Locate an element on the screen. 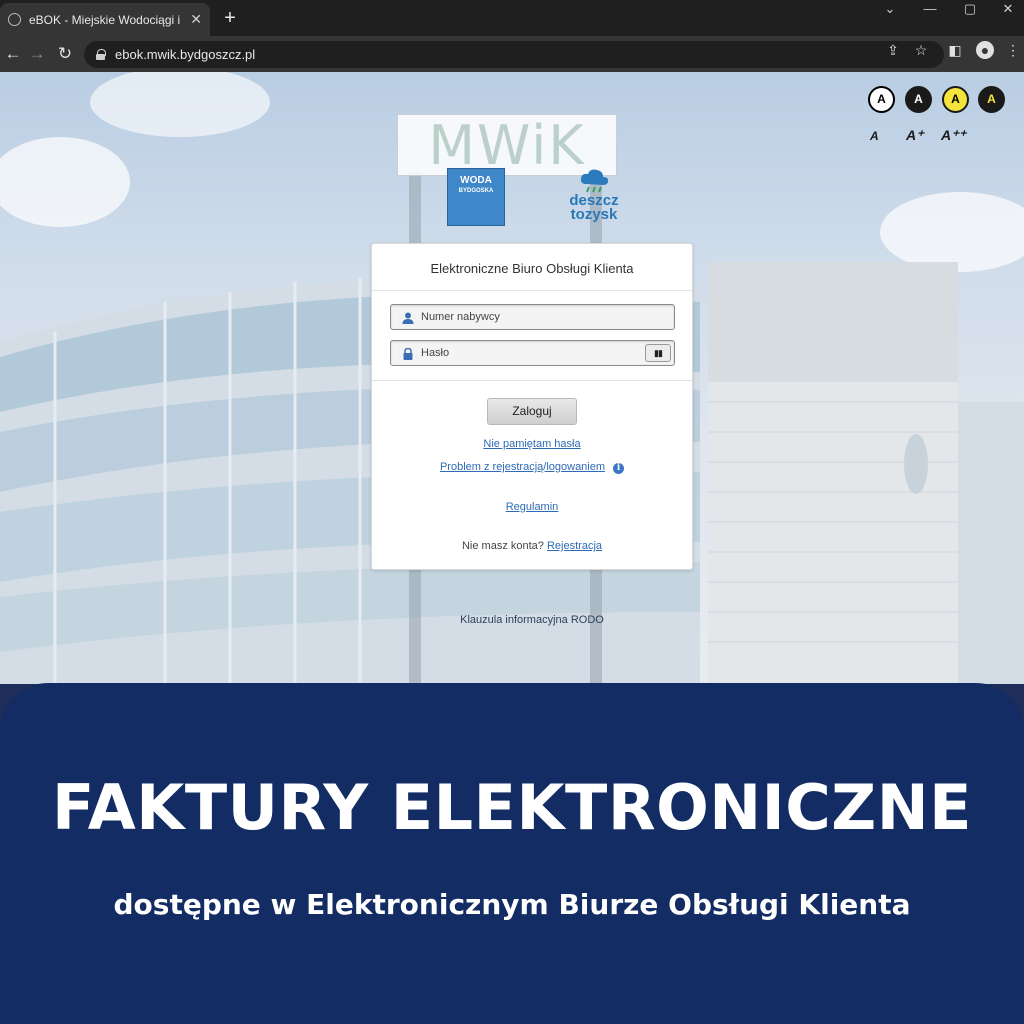  woda-logo-text: WODA is located at coordinates (476, 180).